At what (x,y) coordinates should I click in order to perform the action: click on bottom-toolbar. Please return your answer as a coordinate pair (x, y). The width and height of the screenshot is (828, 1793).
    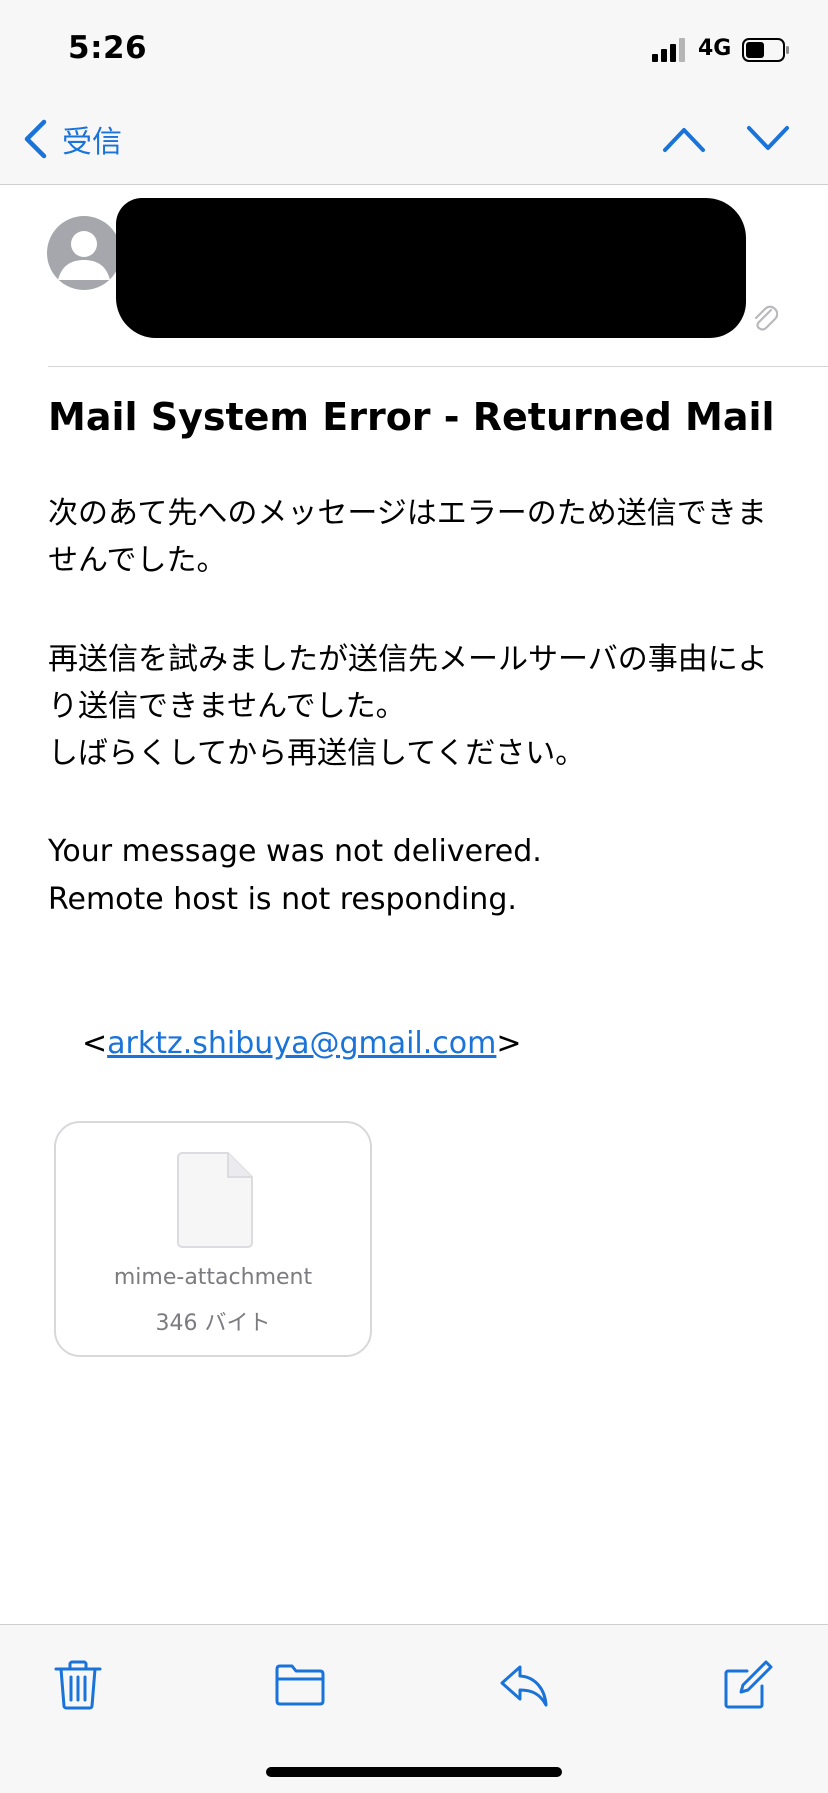
    Looking at the image, I should click on (414, 1708).